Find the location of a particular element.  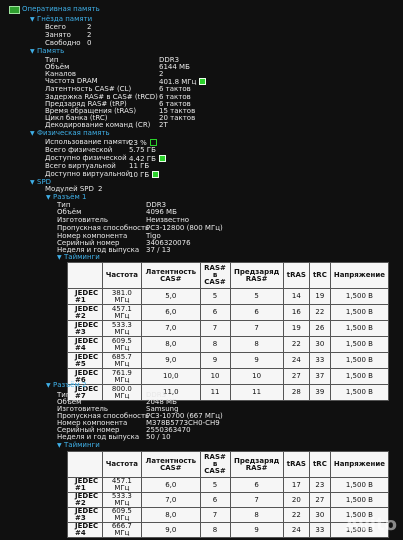

tree-node-ram: Оперативная память is located at coordinates (61, 10).